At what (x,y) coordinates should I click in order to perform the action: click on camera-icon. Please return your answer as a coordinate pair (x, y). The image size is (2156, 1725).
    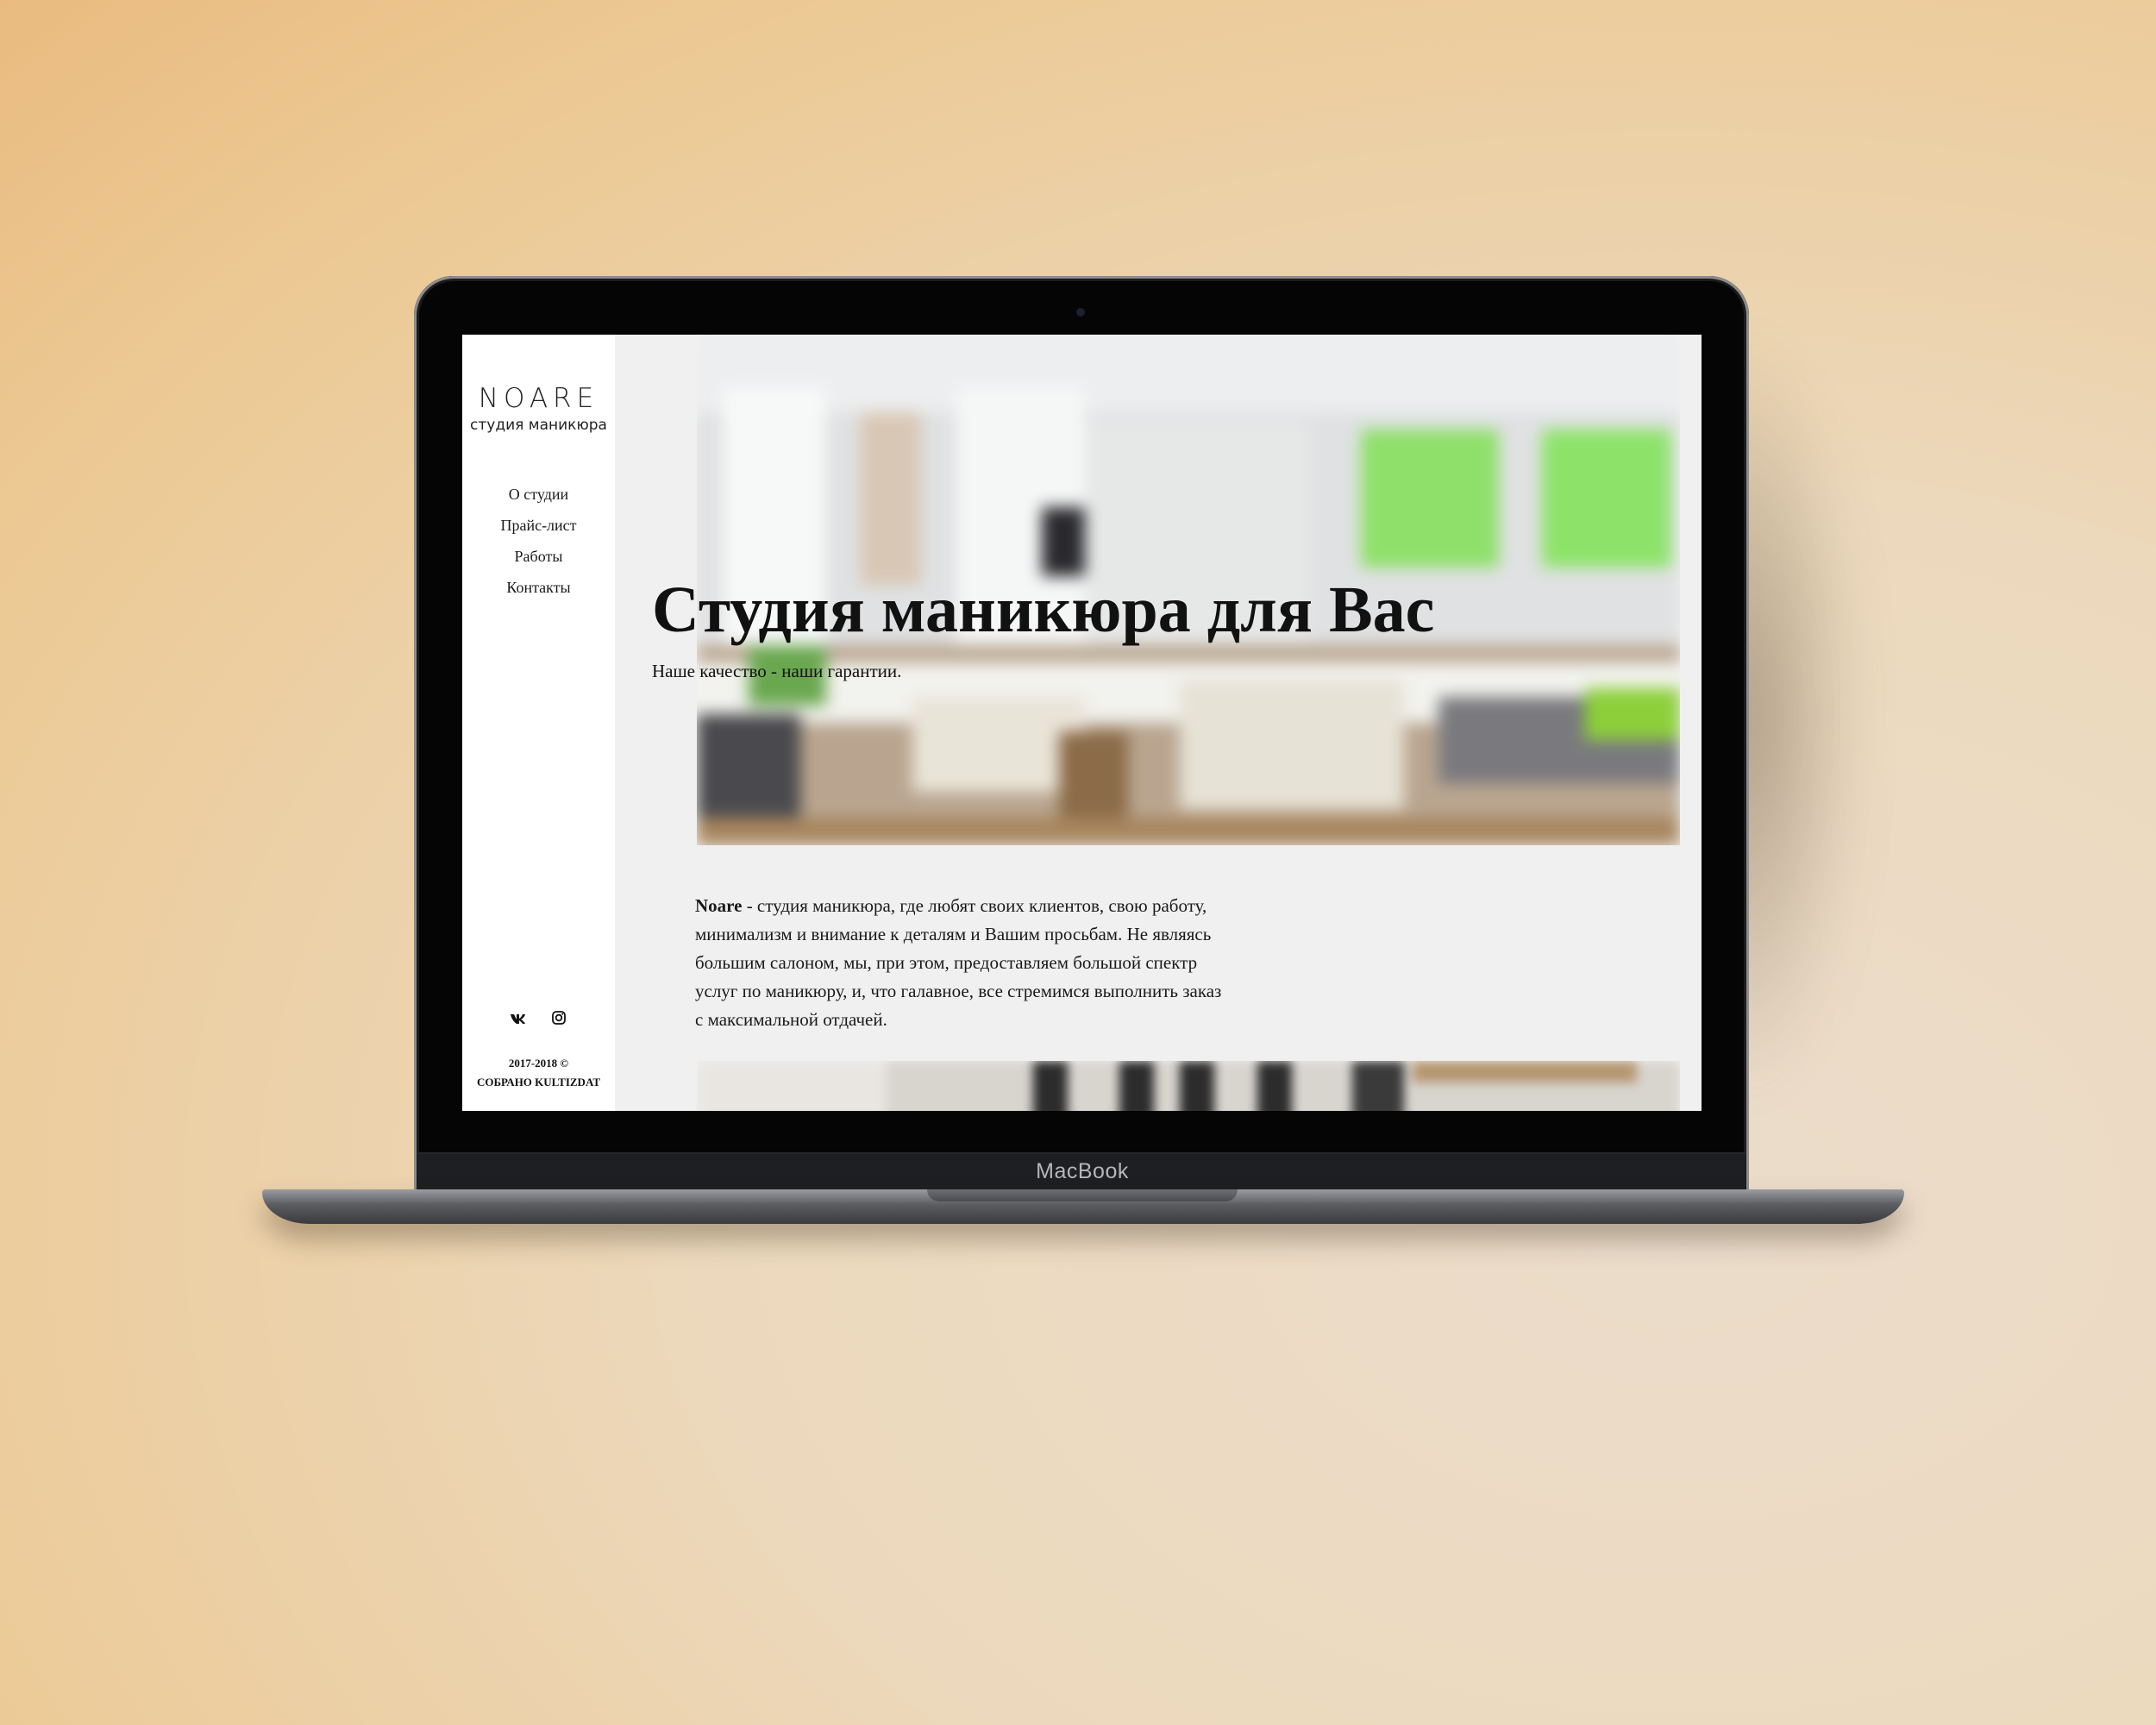
    Looking at the image, I should click on (1080, 313).